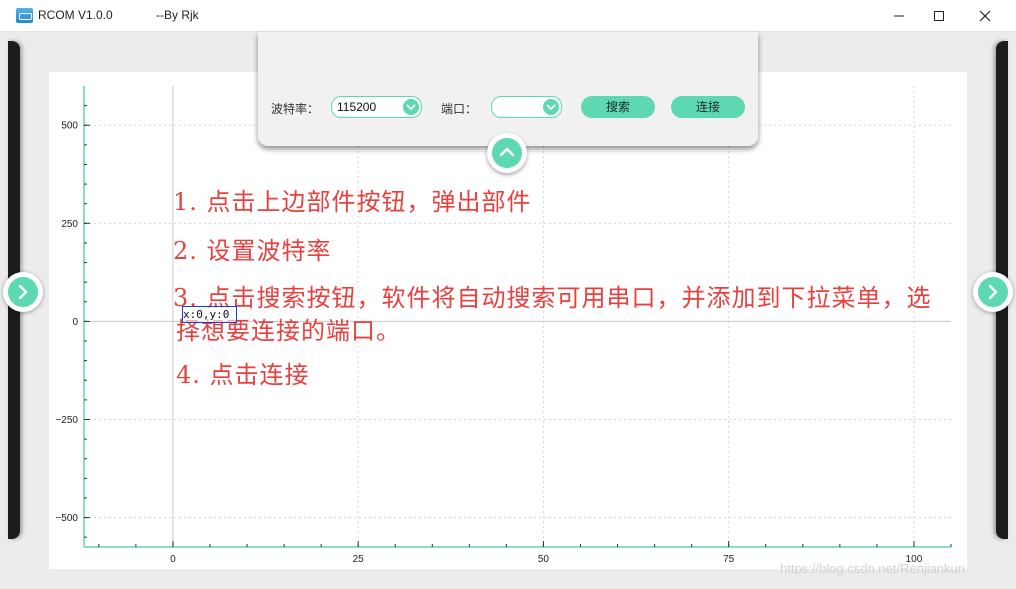 The height and width of the screenshot is (589, 1016). I want to click on instruction-step-3-line-1: 3. 点击搜索按钮，软件将自动搜索可用串口，并添加到下拉菜单，选, so click(552, 298).